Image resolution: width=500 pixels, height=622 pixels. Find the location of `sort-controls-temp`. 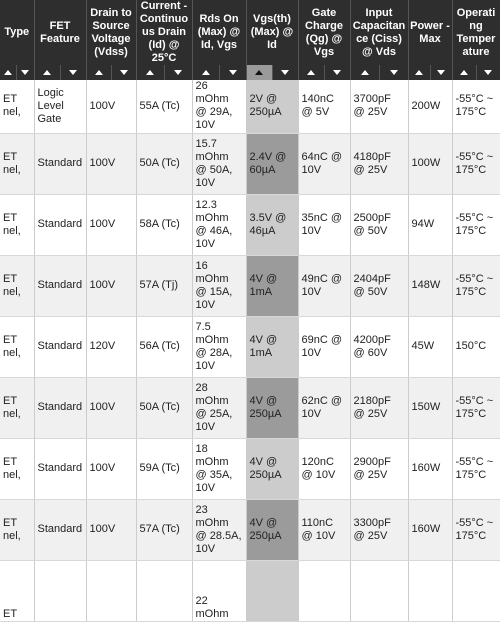

sort-controls-temp is located at coordinates (476, 72).